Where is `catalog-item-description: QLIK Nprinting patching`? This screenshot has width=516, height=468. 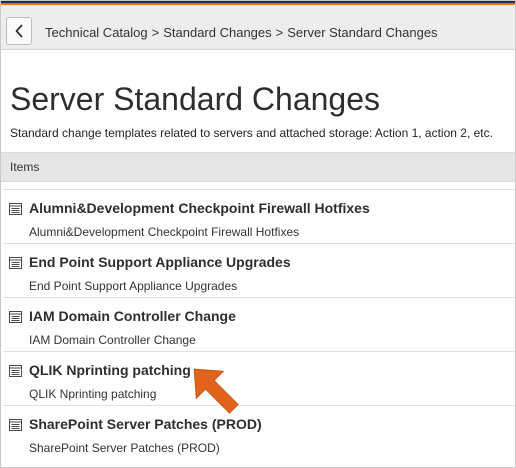 catalog-item-description: QLIK Nprinting patching is located at coordinates (93, 394).